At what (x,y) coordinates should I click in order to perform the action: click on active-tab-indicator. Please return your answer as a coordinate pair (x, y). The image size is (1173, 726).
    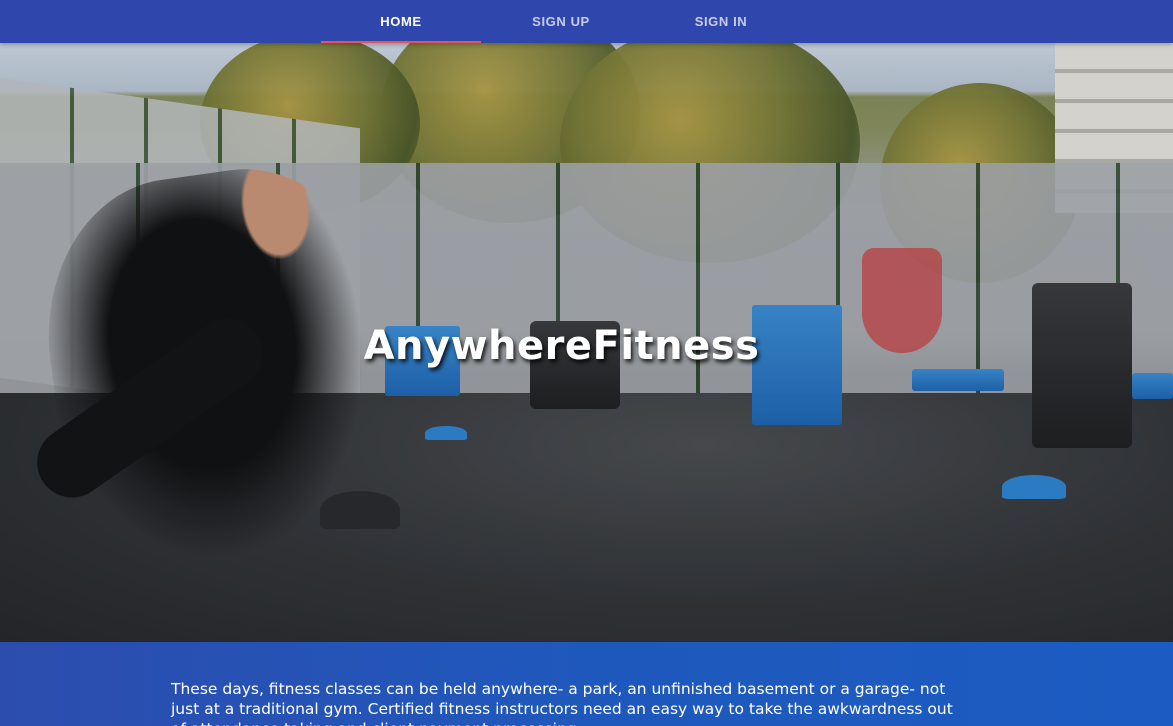
    Looking at the image, I should click on (401, 42).